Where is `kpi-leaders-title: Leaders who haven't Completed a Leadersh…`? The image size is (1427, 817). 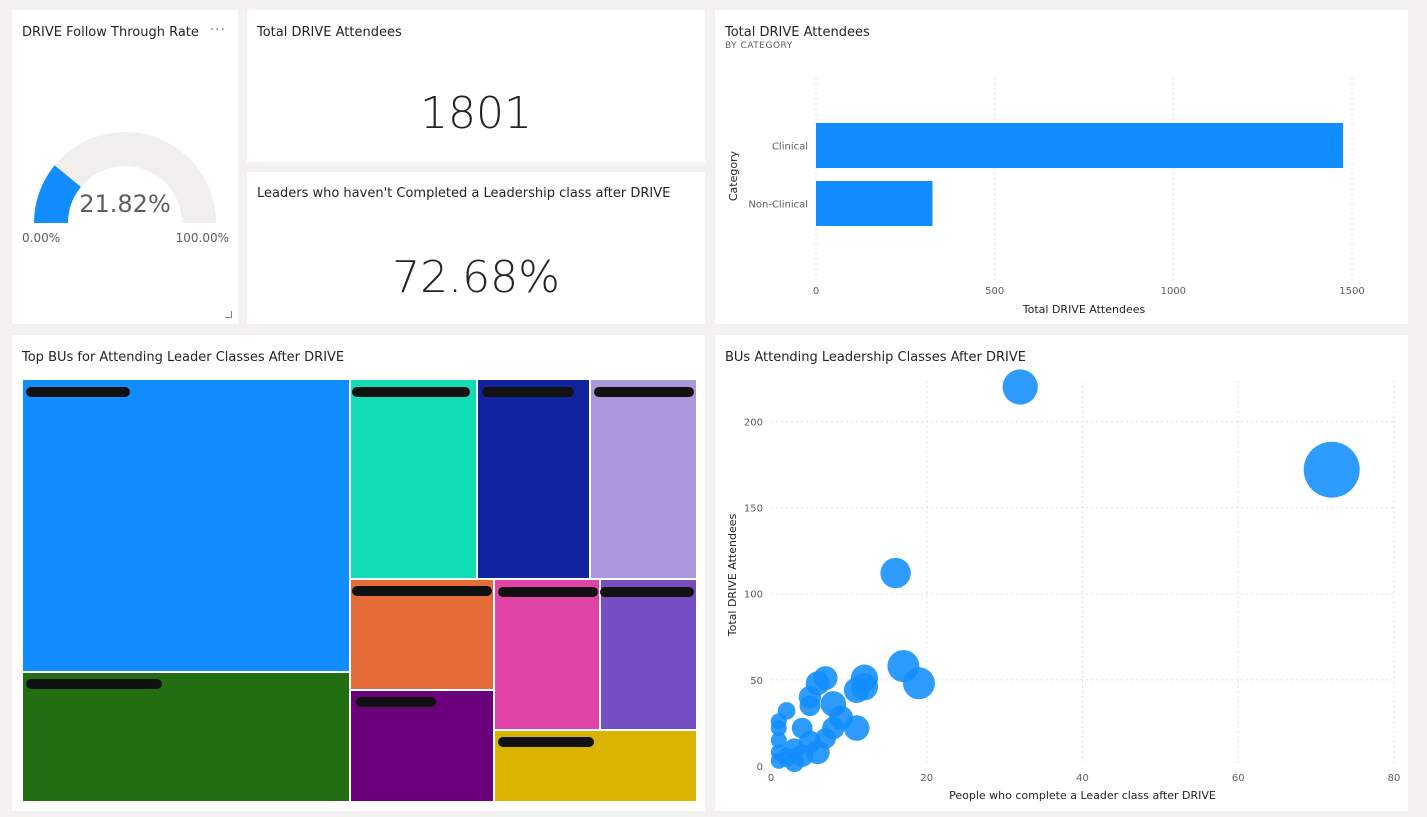
kpi-leaders-title: Leaders who haven't Completed a Leadersh… is located at coordinates (464, 193).